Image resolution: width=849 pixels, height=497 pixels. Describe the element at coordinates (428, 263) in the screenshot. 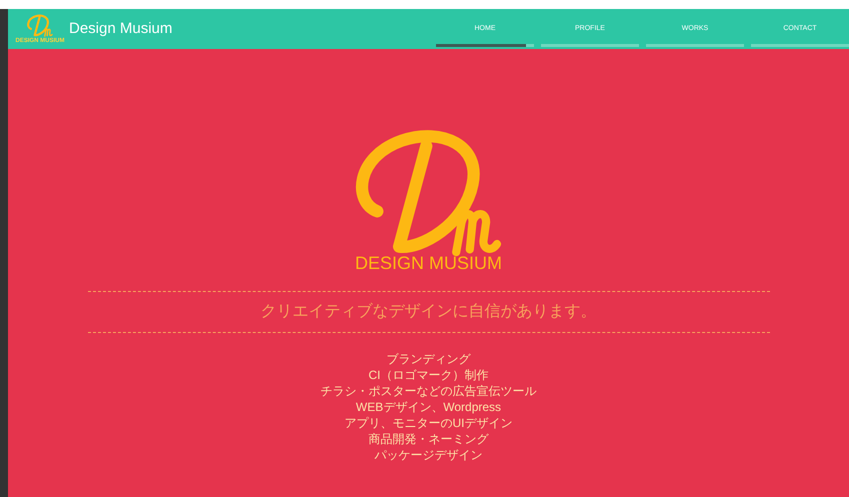

I see `logo-caption: DESIGN MUSIUM` at that location.